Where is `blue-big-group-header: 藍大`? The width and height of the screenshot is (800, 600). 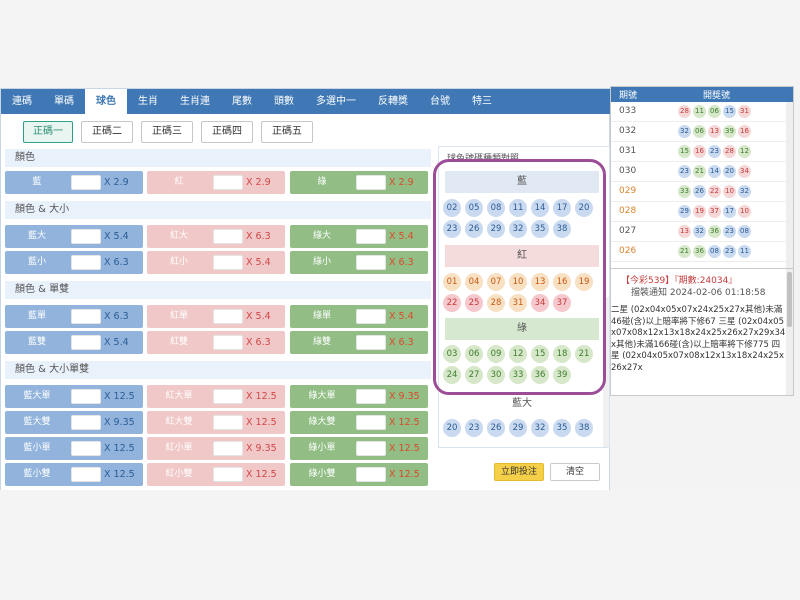 blue-big-group-header: 藍大 is located at coordinates (522, 403).